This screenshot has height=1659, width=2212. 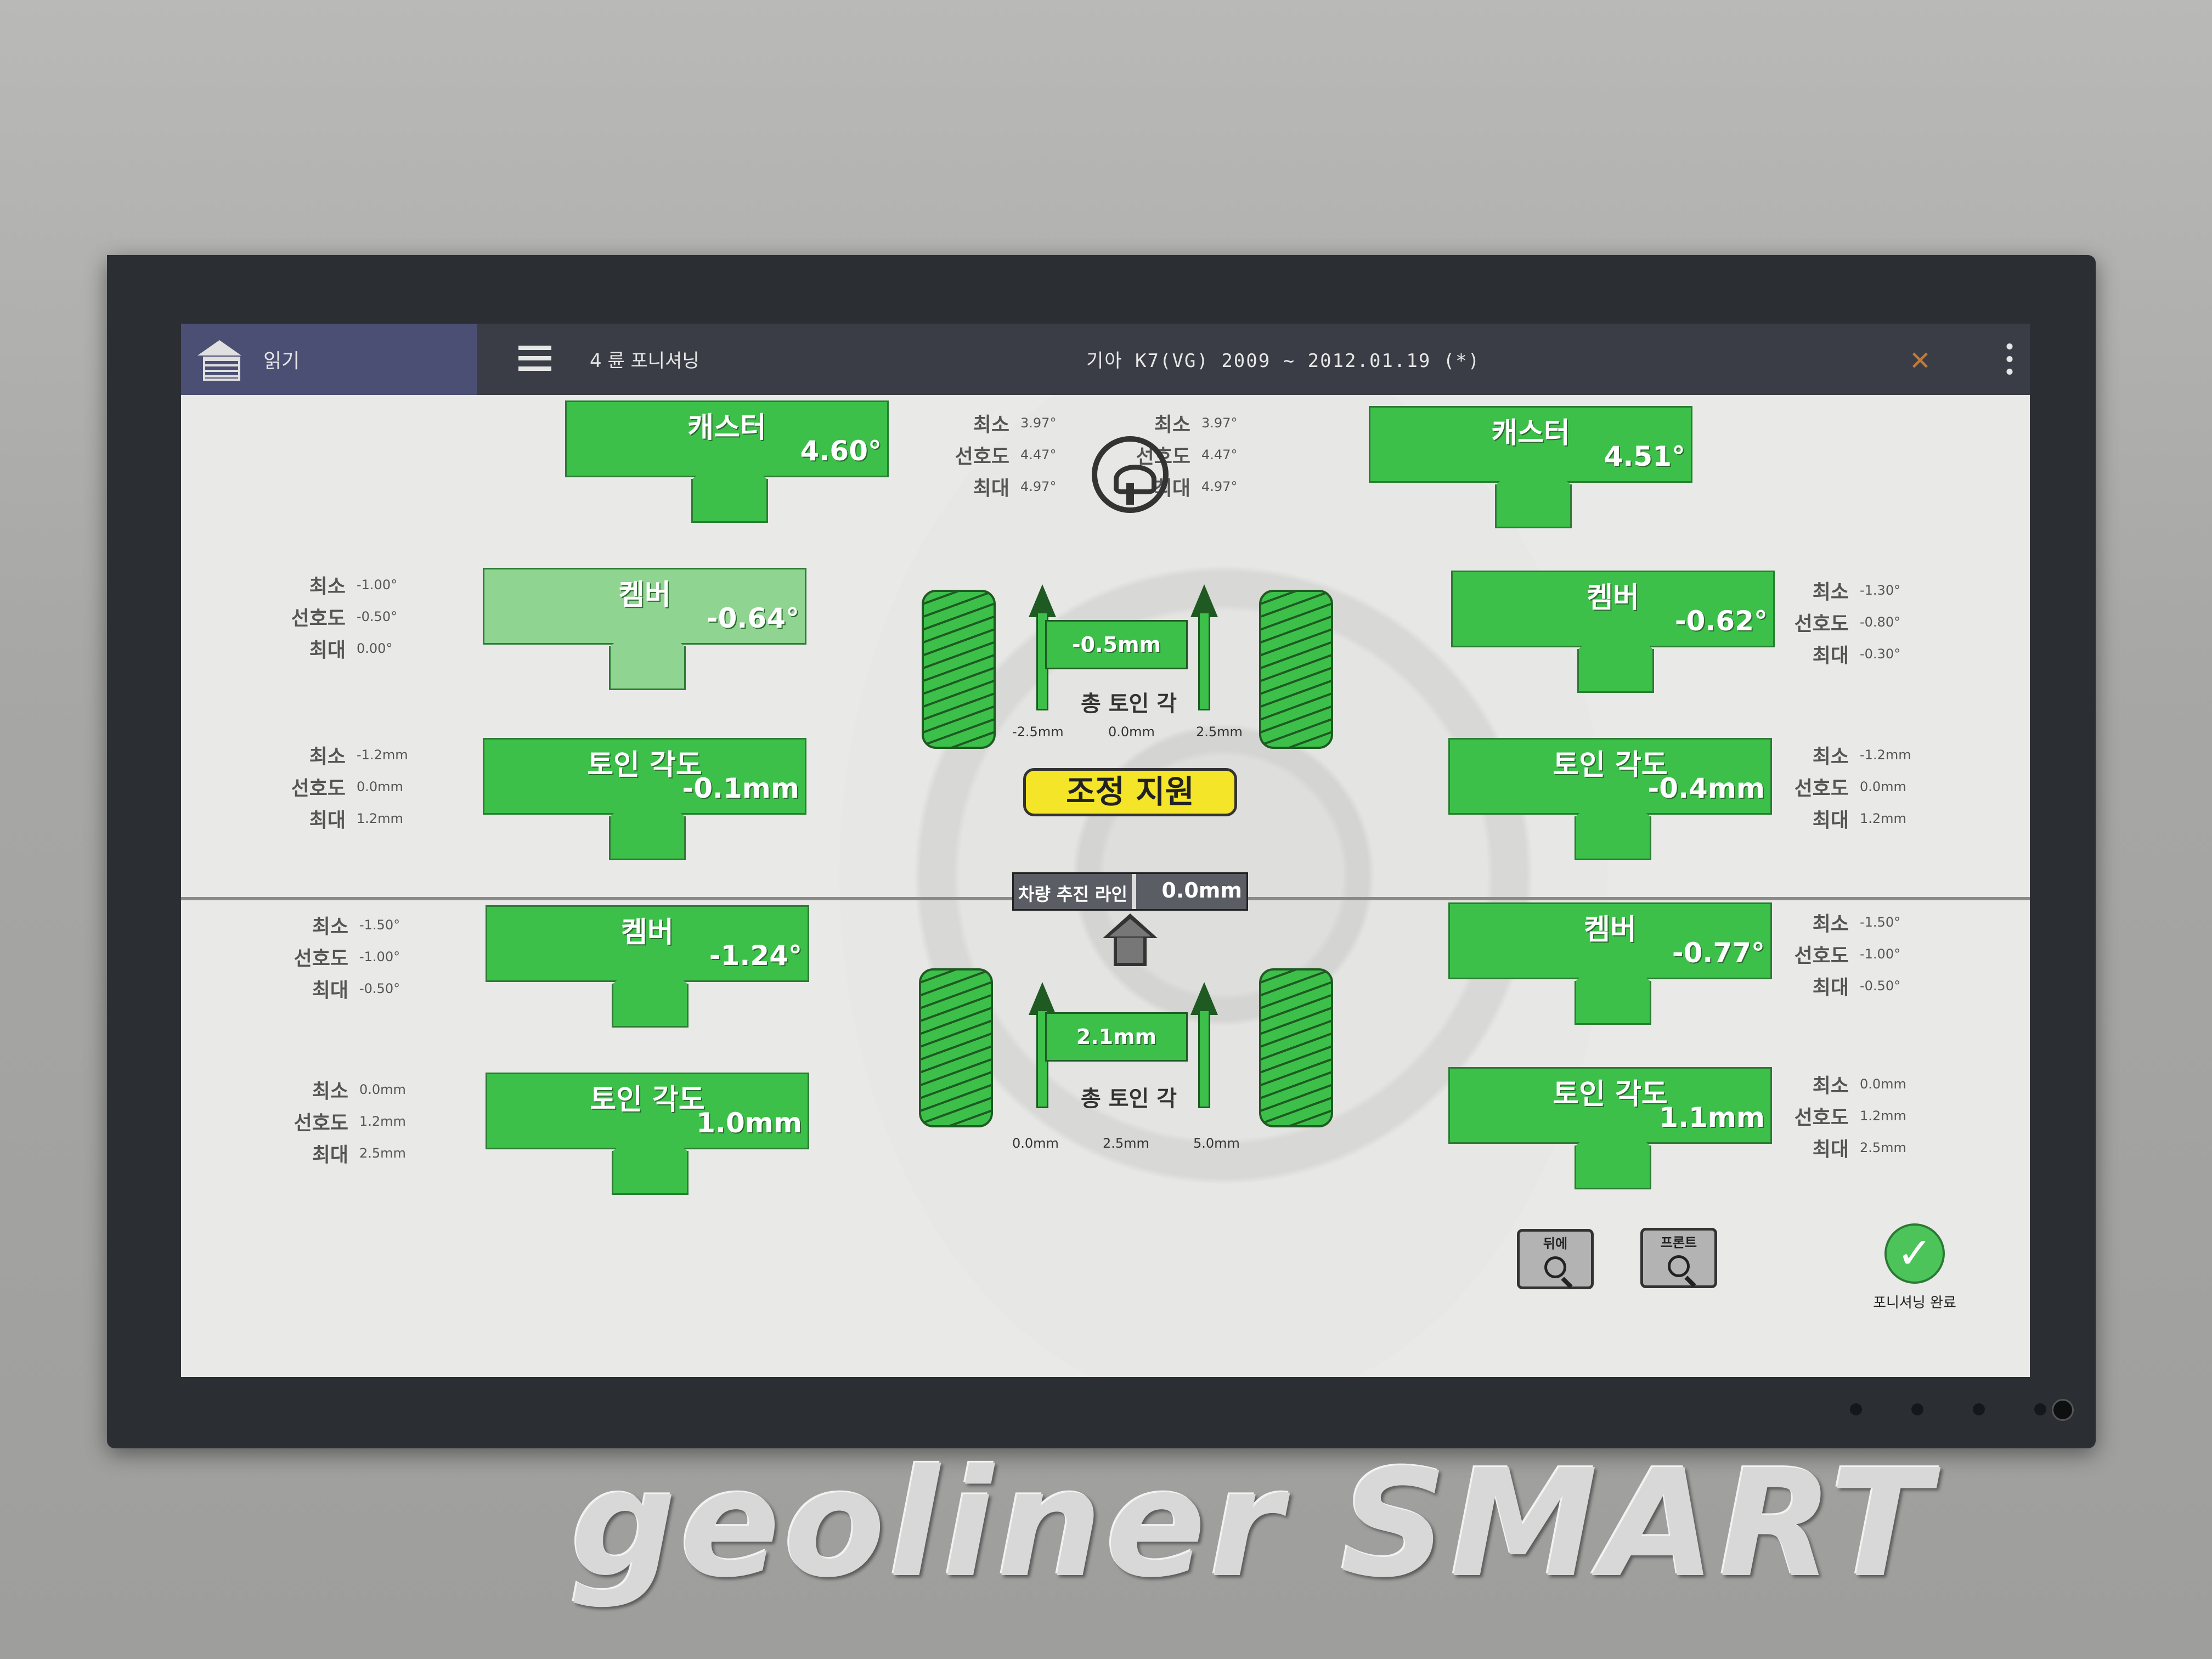 I want to click on zoom-rear-button: 뒤에, so click(x=1555, y=1259).